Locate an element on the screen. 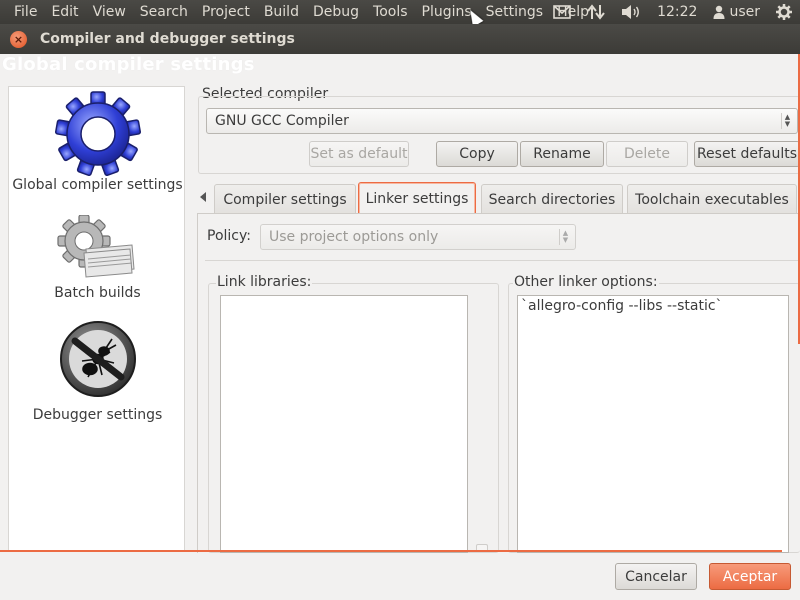  gear-icon is located at coordinates (97, 134).